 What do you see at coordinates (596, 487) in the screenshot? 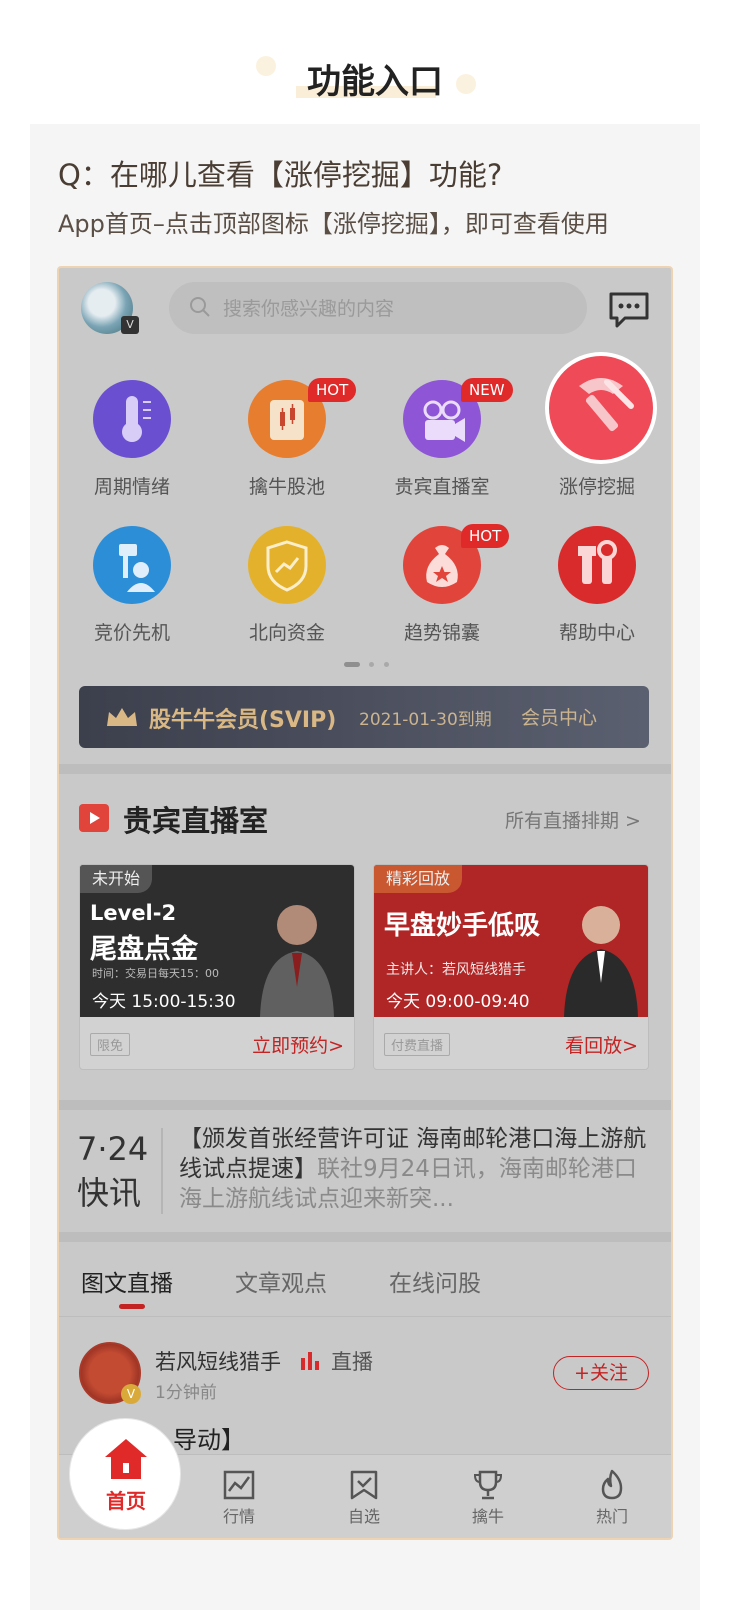
I see `grid-item-label: 涨停挖掘` at bounding box center [596, 487].